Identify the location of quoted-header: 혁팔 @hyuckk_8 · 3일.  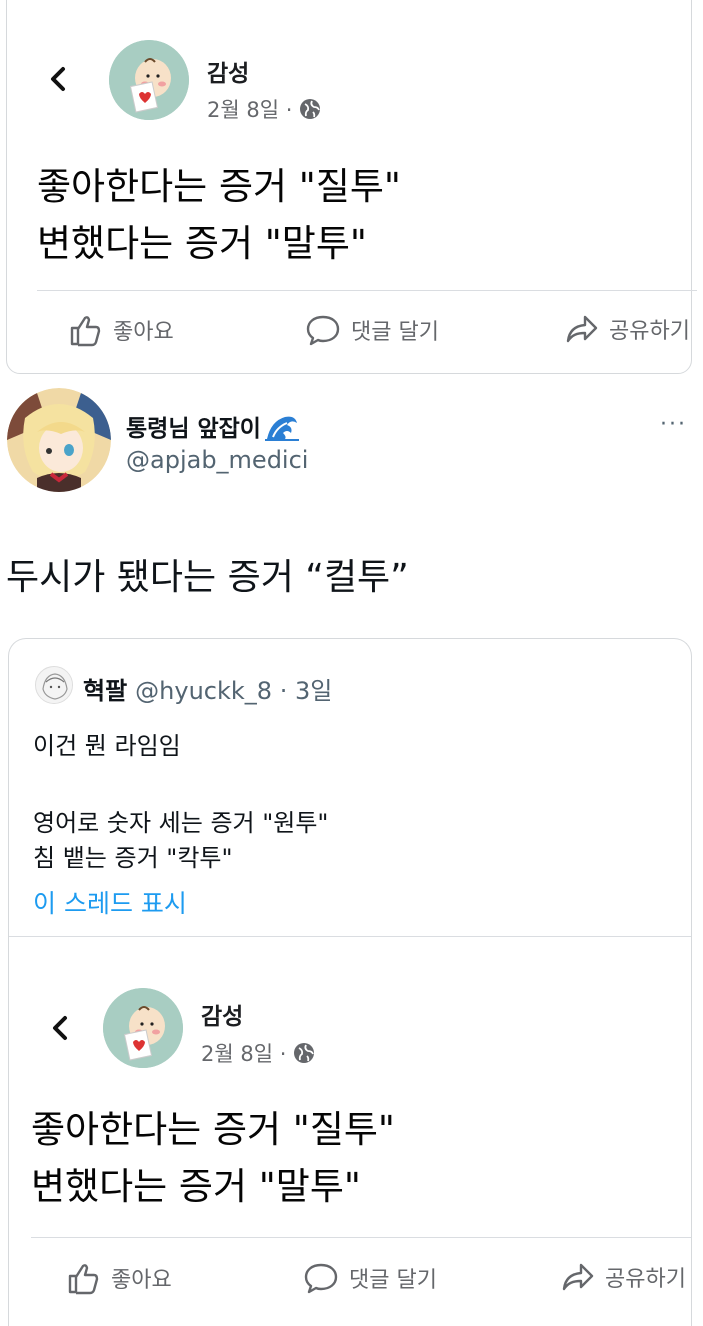
(207, 688).